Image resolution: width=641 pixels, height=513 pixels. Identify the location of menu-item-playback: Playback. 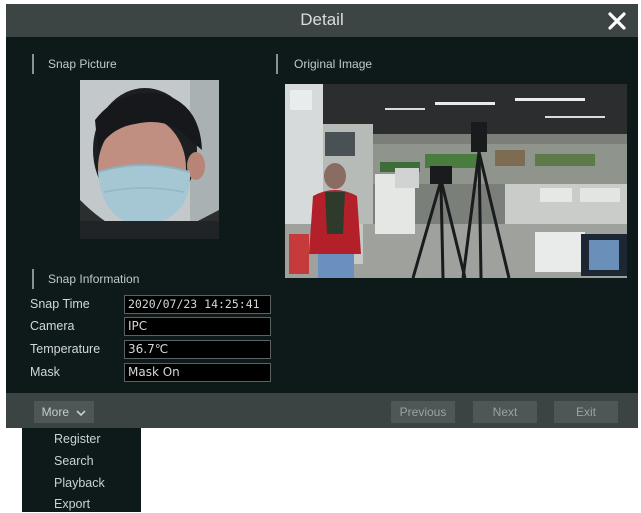
(79, 483).